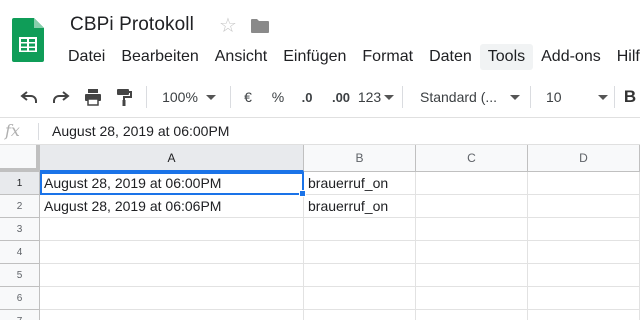 The width and height of the screenshot is (640, 320). Describe the element at coordinates (28, 40) in the screenshot. I see `google-sheets-logo` at that location.